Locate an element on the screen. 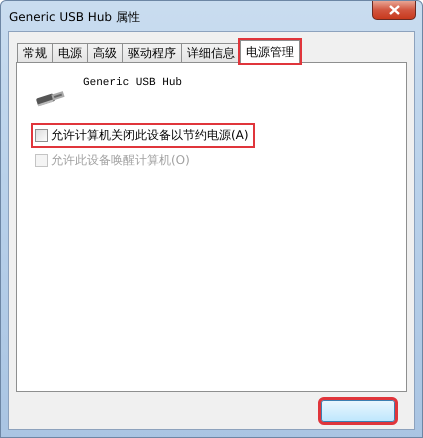 The image size is (423, 438). tab: 详细信息 is located at coordinates (211, 53).